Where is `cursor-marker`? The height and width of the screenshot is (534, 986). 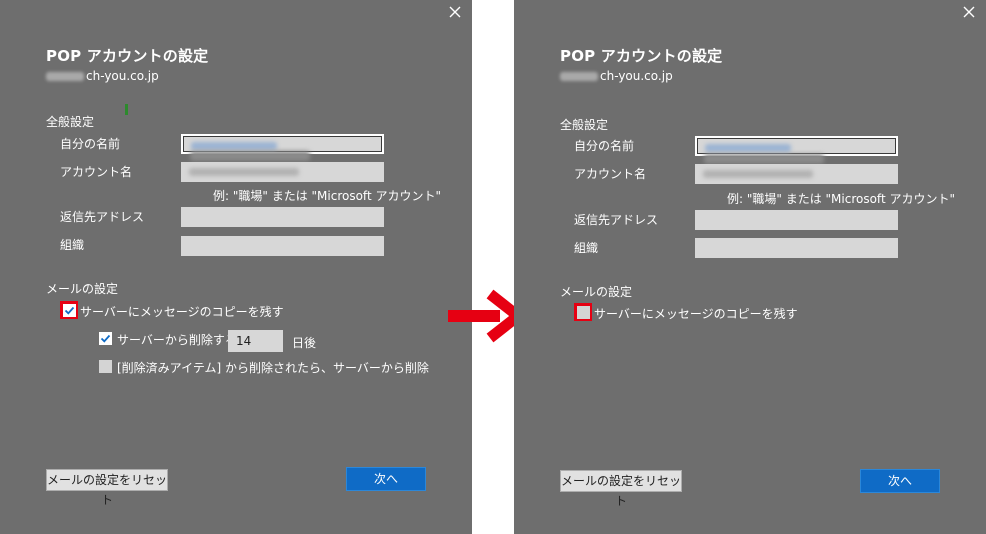 cursor-marker is located at coordinates (126, 109).